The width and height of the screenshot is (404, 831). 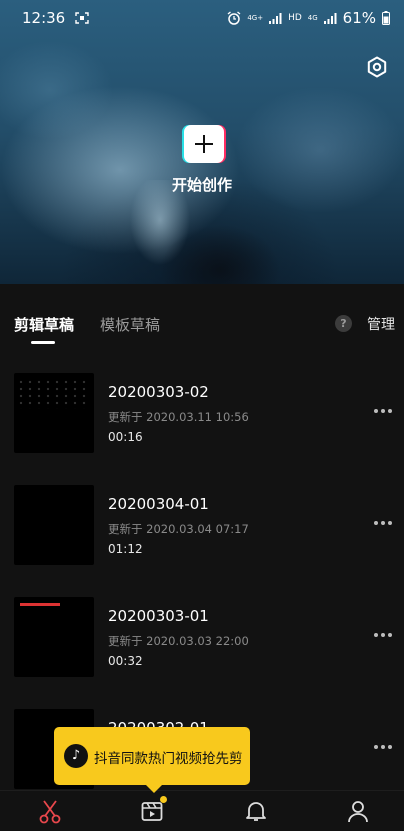 What do you see at coordinates (168, 759) in the screenshot?
I see `promo-text: 抖音同款热门视频抢先剪` at bounding box center [168, 759].